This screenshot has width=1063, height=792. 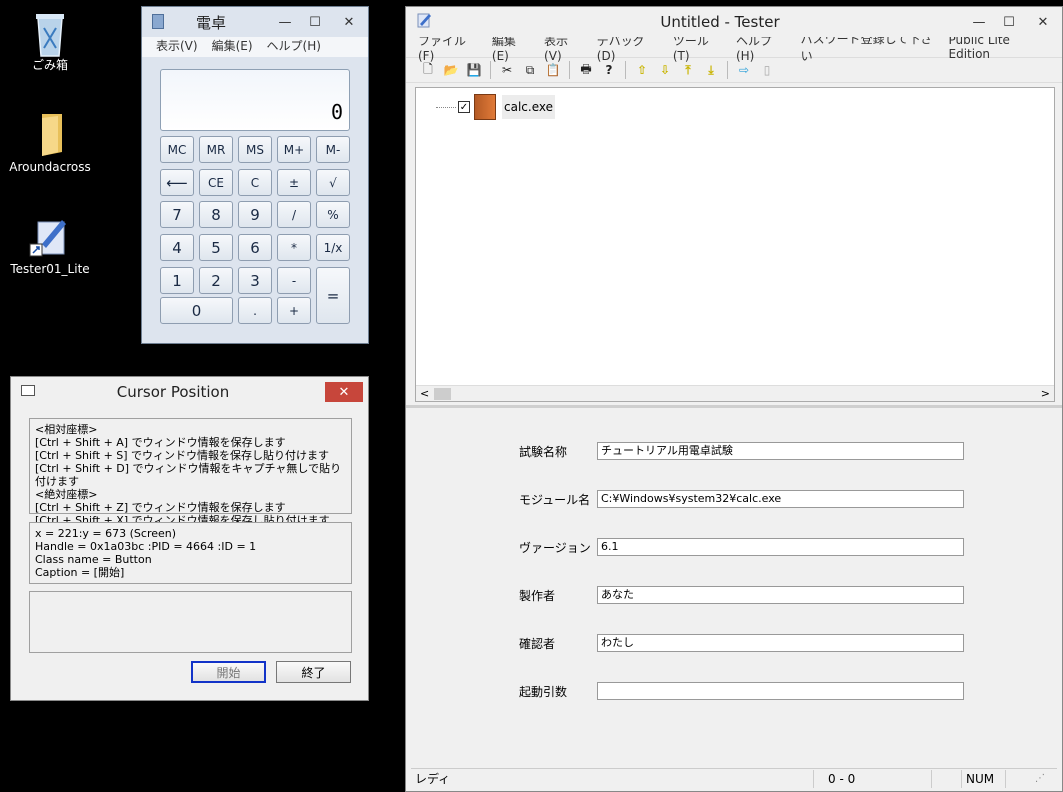 What do you see at coordinates (313, 672) in the screenshot?
I see `end-button: 終了` at bounding box center [313, 672].